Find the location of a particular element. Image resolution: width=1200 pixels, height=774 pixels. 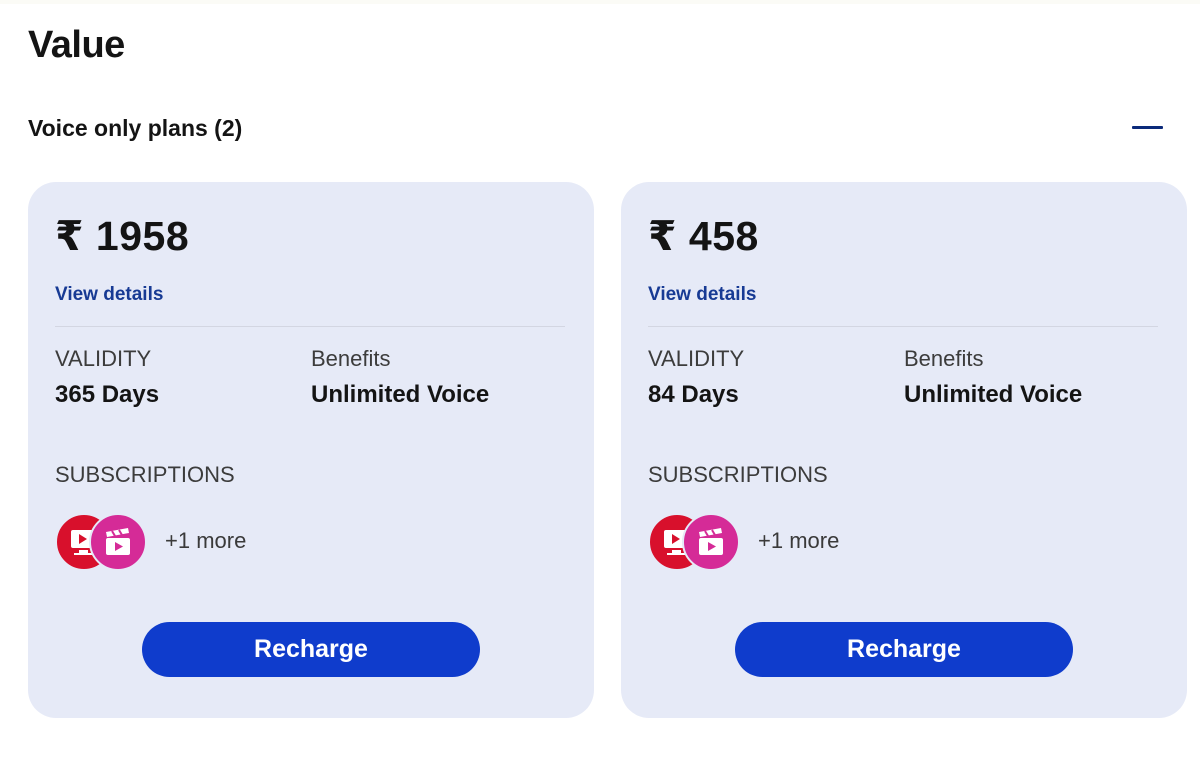

voice-only-plans-accordion-header: Voice only plans (2) is located at coordinates (596, 128).